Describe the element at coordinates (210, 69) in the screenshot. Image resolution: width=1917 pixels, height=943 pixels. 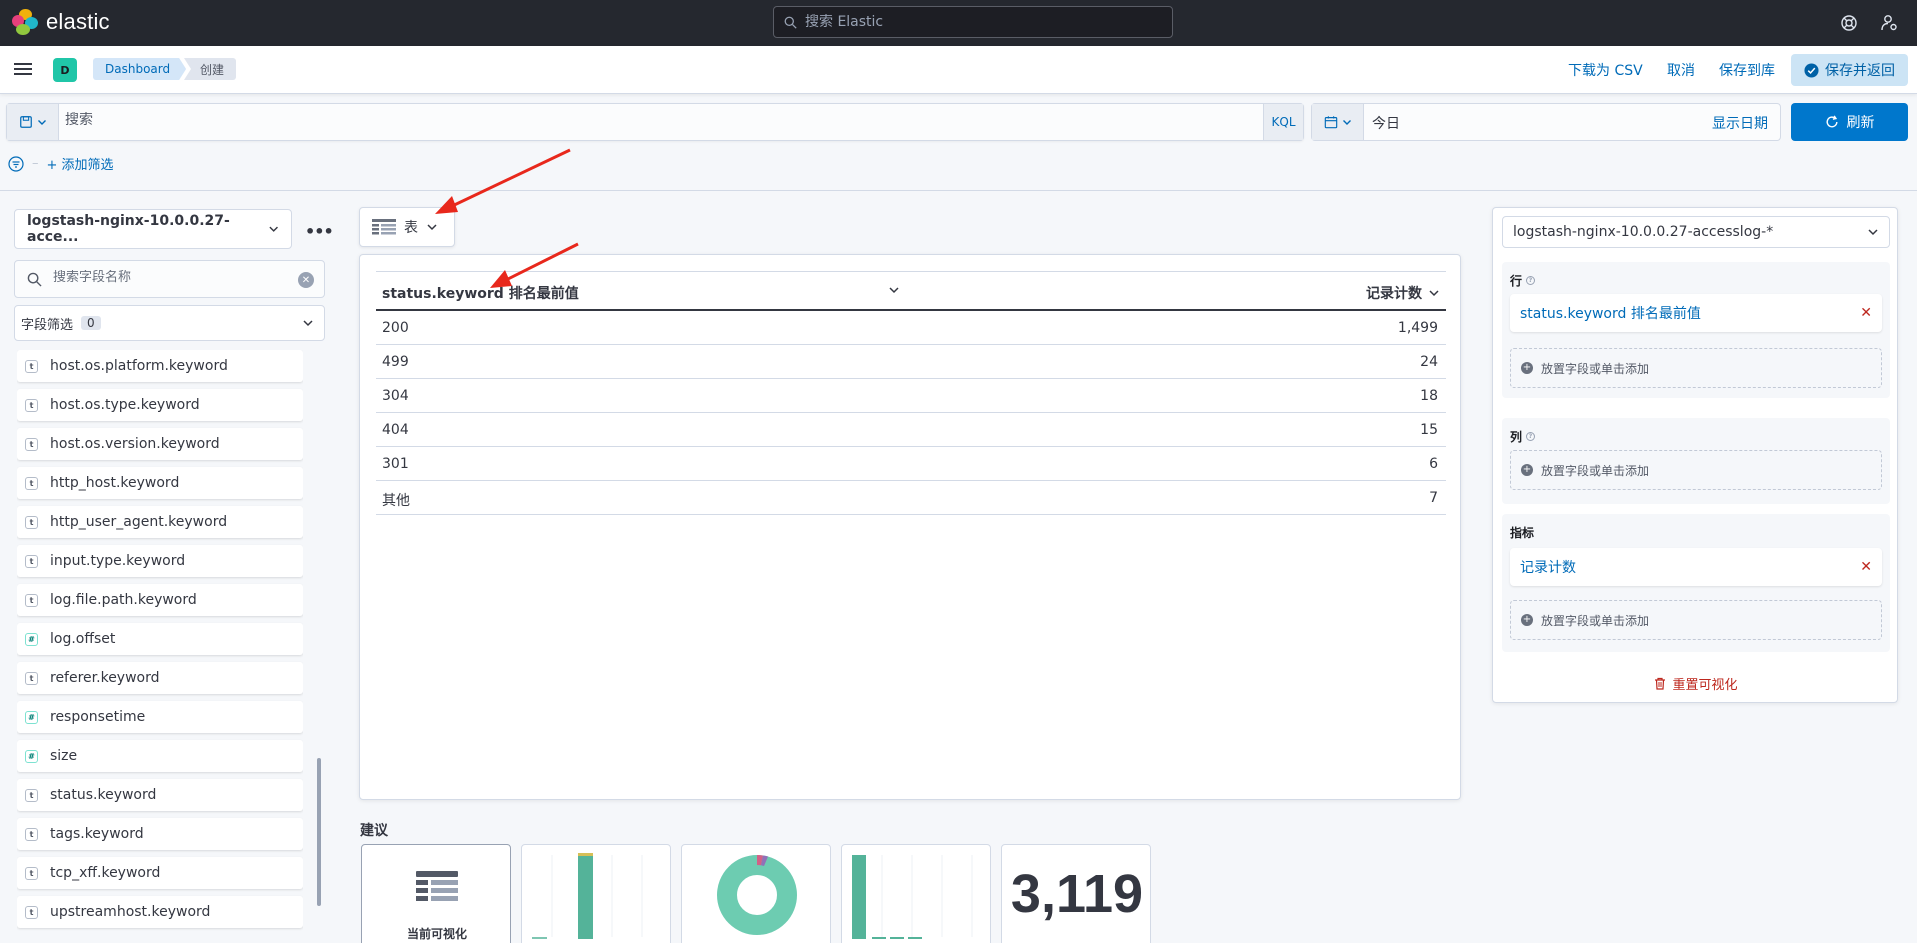
I see `breadcrumb-create: 创建` at that location.